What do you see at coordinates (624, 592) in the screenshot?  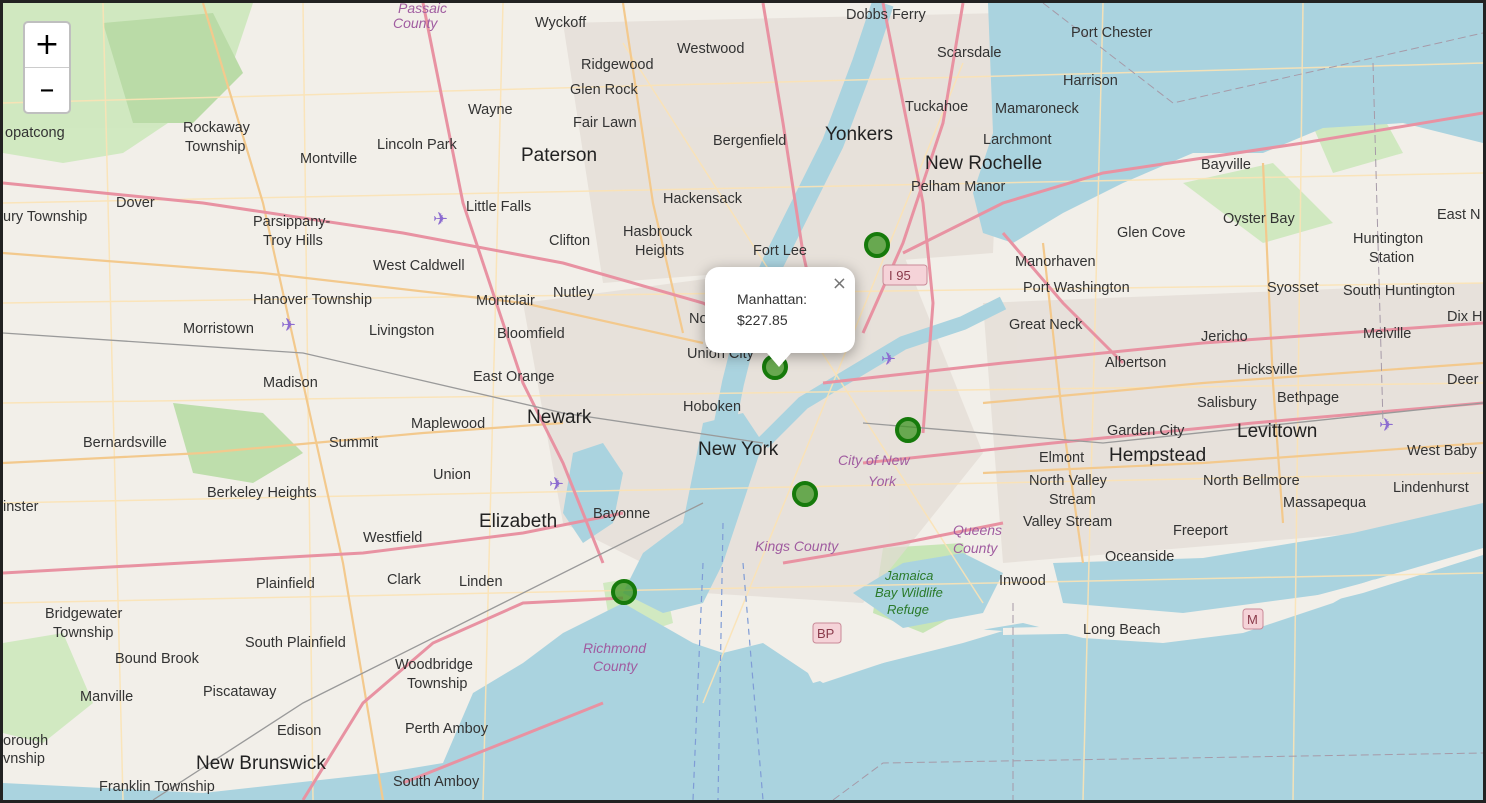 I see `price-marker-staten-island` at bounding box center [624, 592].